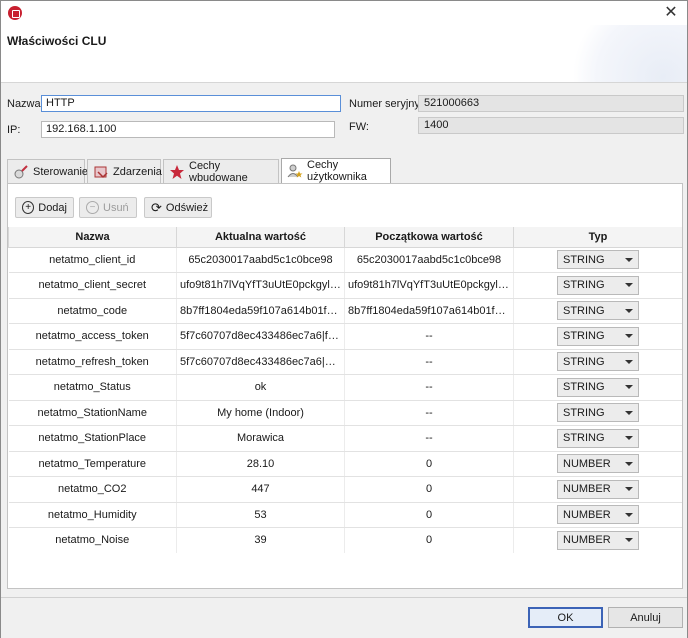 This screenshot has height=638, width=688. I want to click on table-row: netatmo_Temperature 28.10 0 NUMBER, so click(345, 464).